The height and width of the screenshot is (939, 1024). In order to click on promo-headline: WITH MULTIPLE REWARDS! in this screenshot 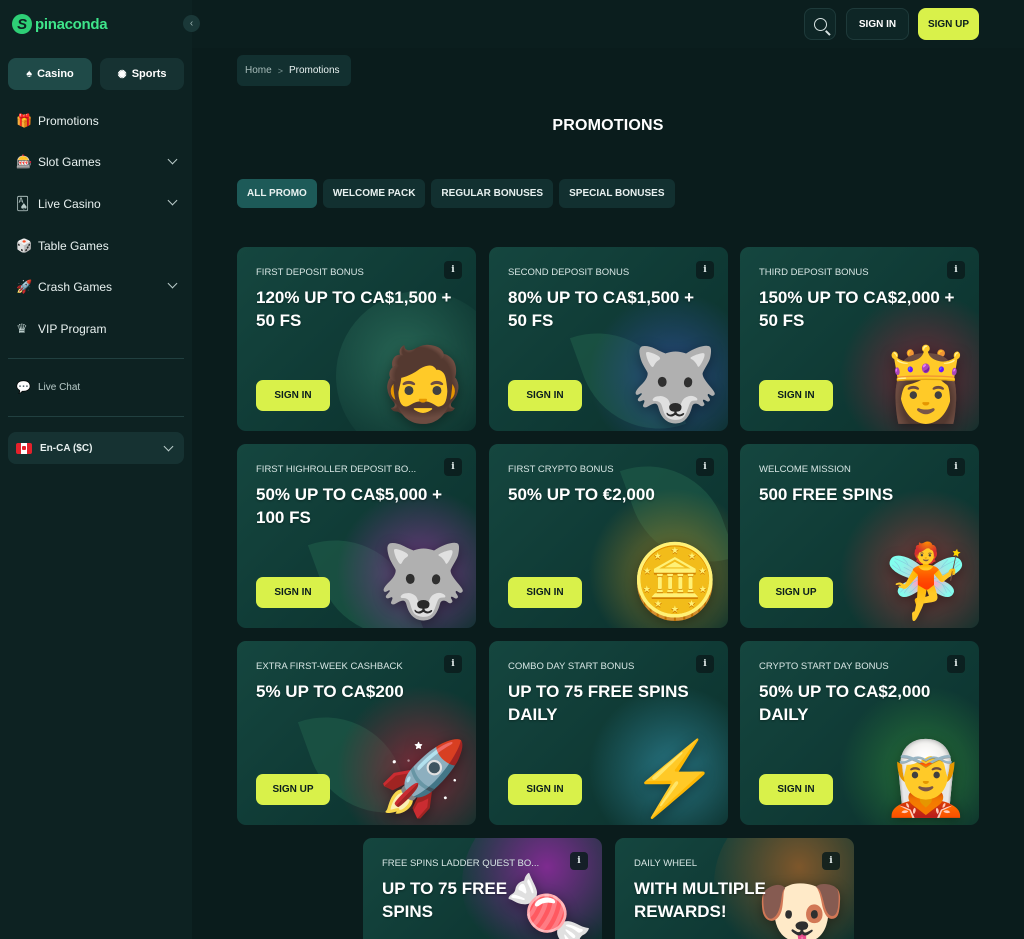, I will do `click(700, 900)`.